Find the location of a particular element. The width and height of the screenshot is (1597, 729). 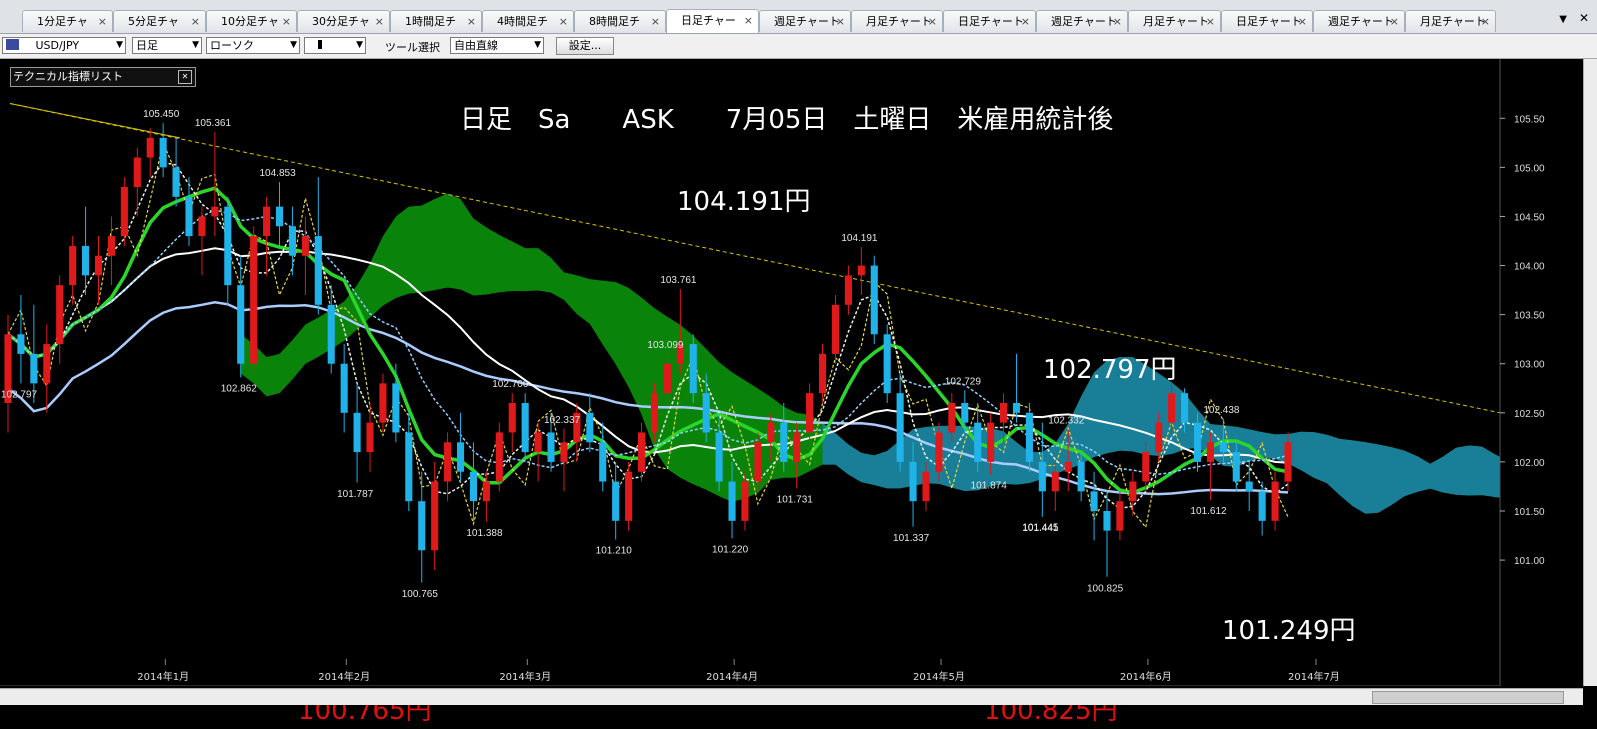

tab-label: 10分足チャ is located at coordinates (250, 21).